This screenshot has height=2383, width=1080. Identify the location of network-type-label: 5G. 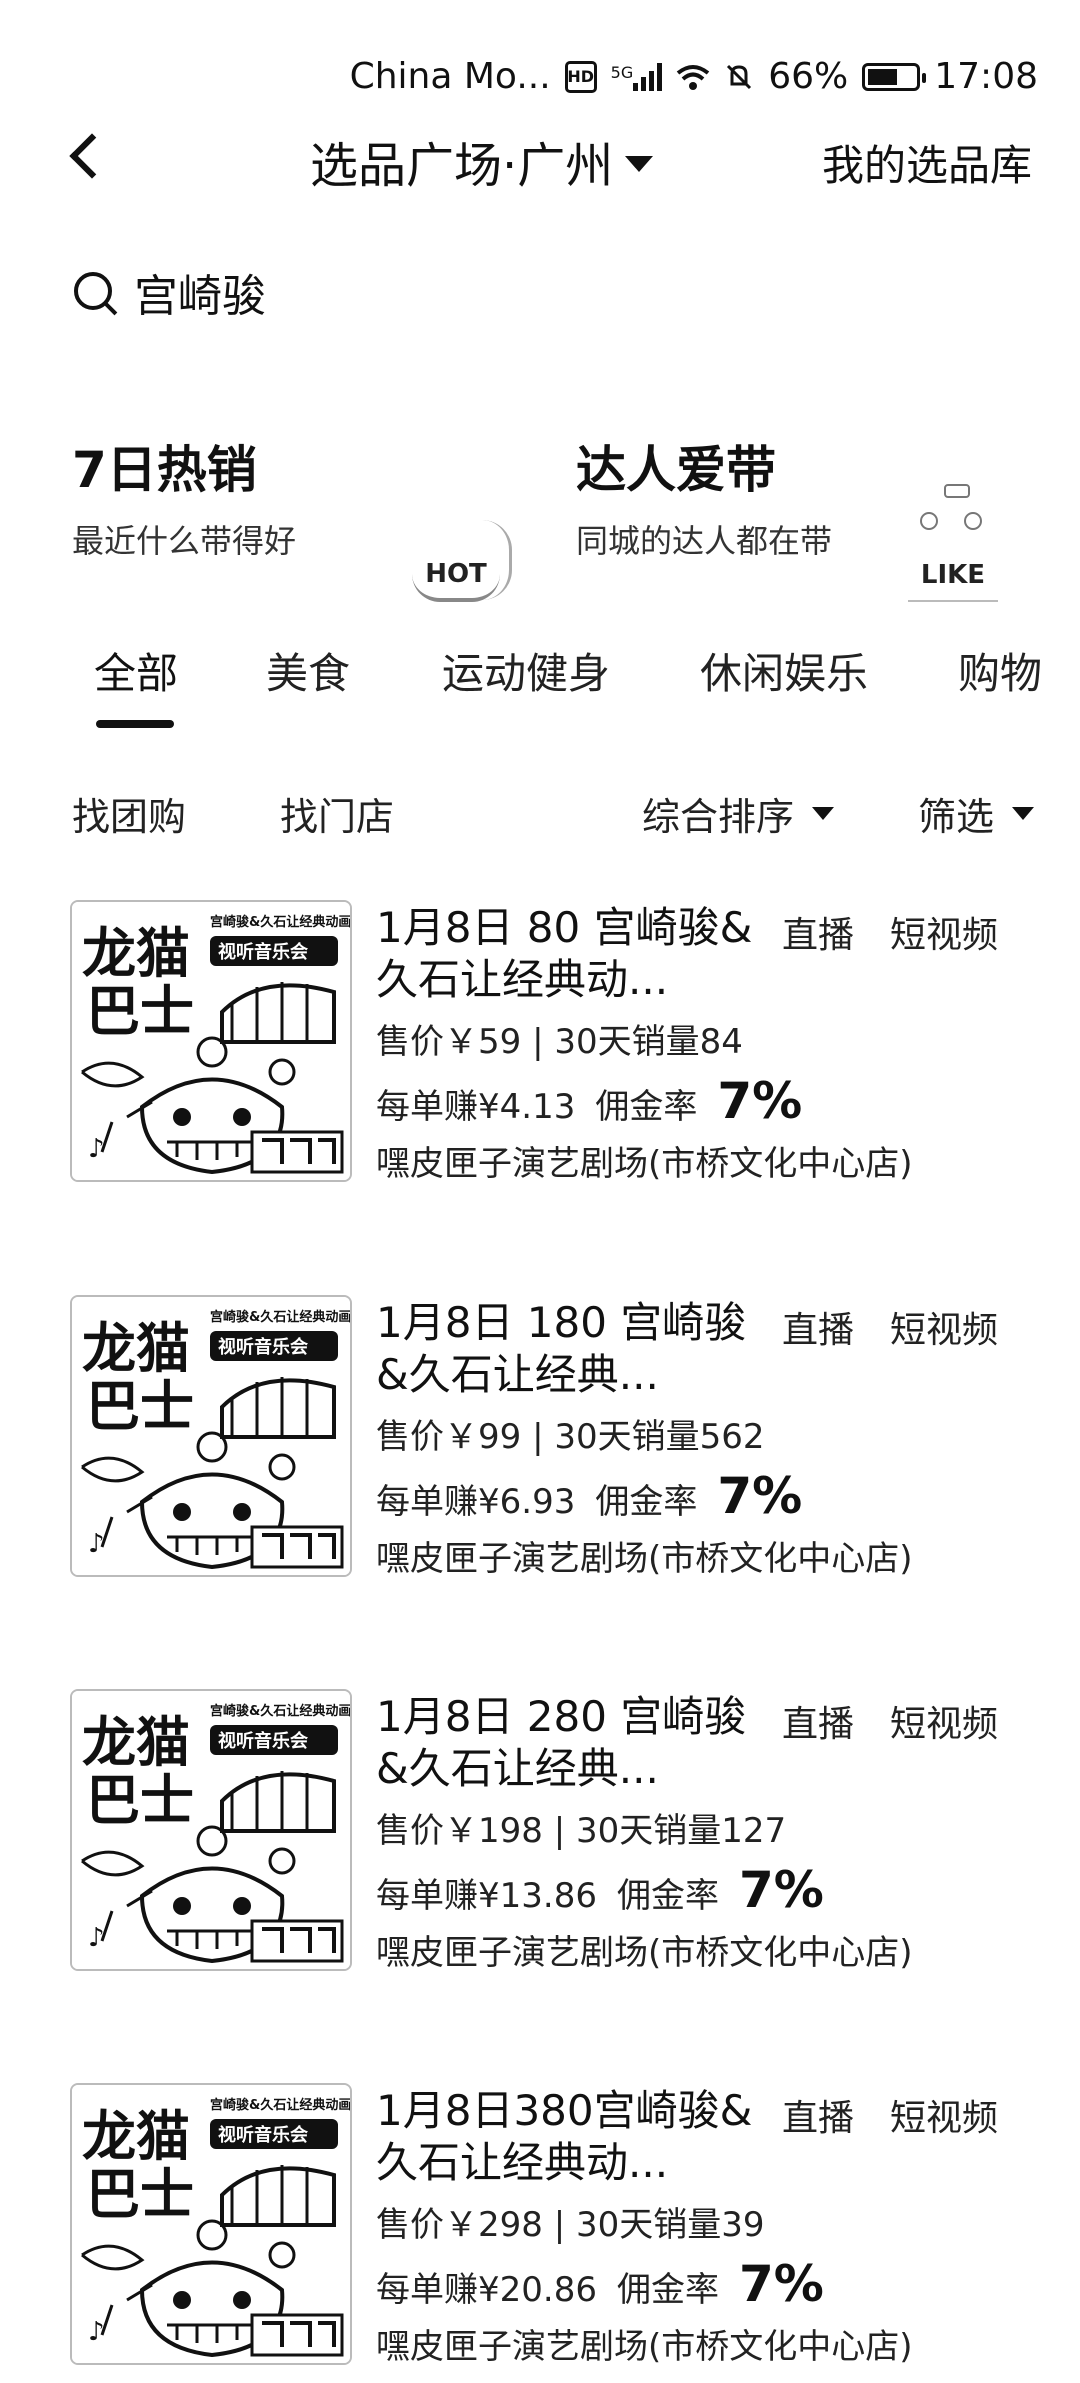
(622, 72).